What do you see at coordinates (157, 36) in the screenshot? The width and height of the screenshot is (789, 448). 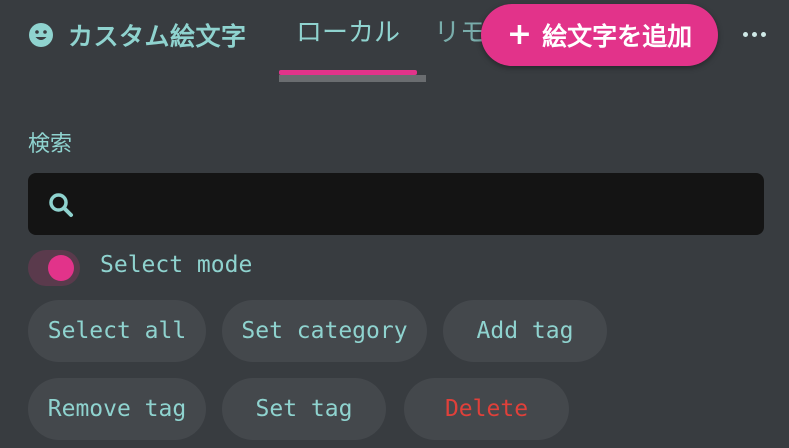 I see `page-title-text: カスタム絵文字` at bounding box center [157, 36].